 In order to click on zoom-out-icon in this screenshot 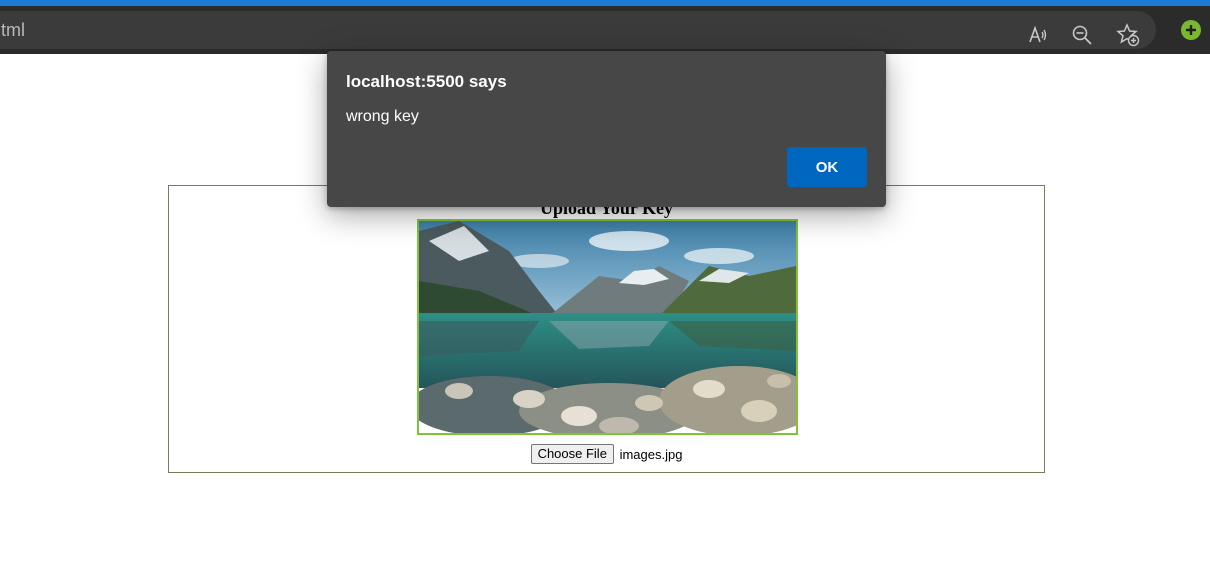, I will do `click(1082, 35)`.